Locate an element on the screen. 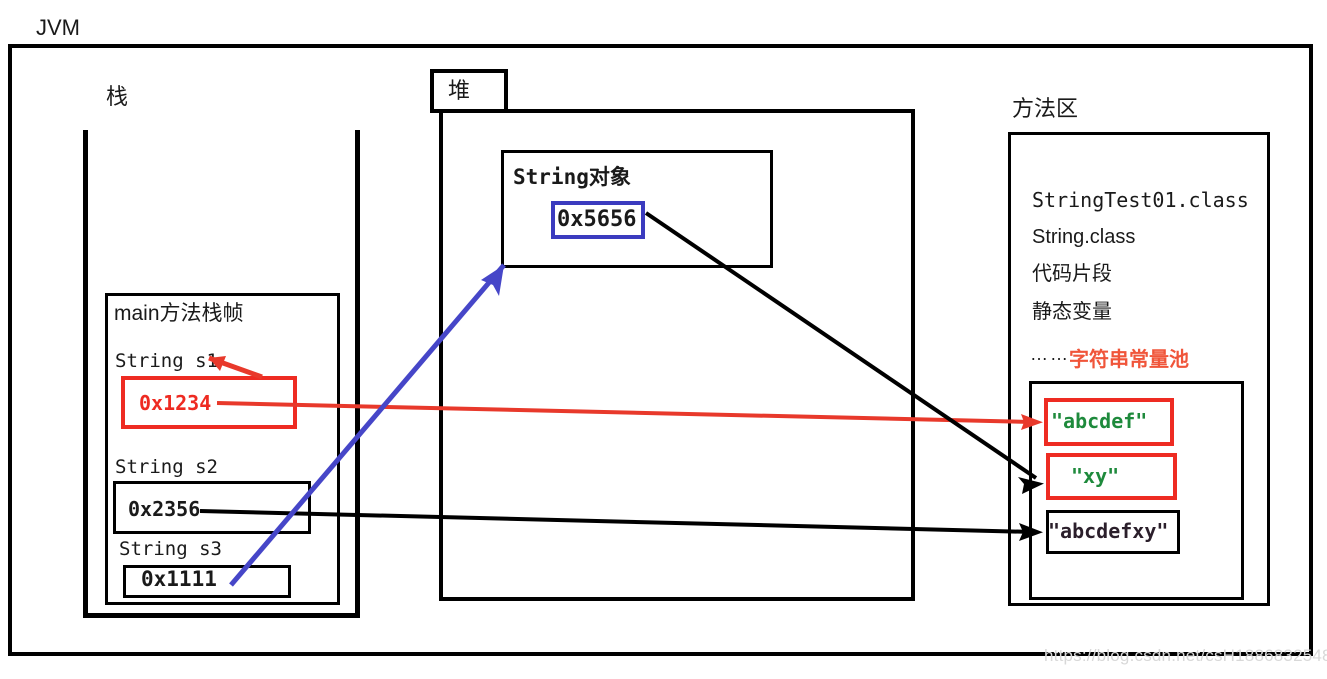 The width and height of the screenshot is (1327, 679). main-stack-frame-title: main方法栈帧 is located at coordinates (179, 313).